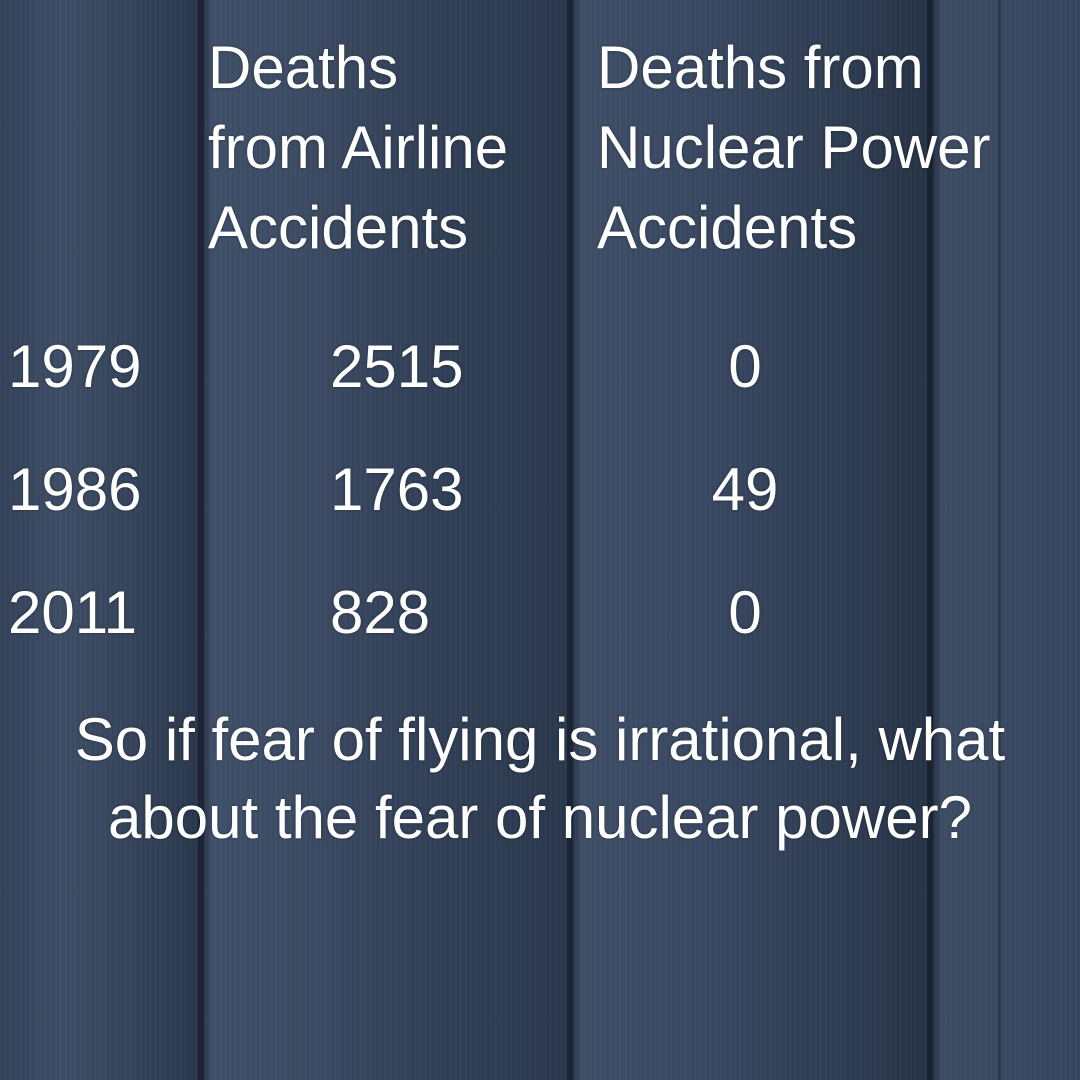  I want to click on year-cell: 2011, so click(73, 612).